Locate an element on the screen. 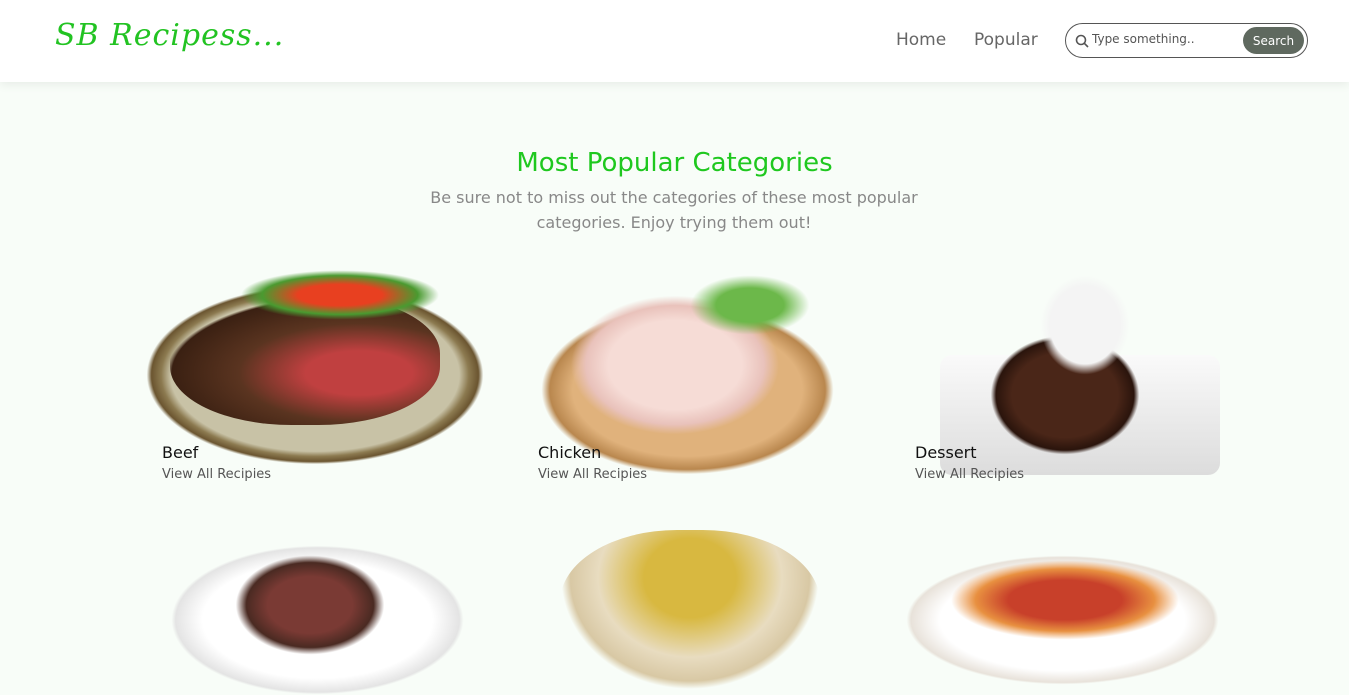 Image resolution: width=1349 pixels, height=695 pixels. category-name: Beef is located at coordinates (180, 452).